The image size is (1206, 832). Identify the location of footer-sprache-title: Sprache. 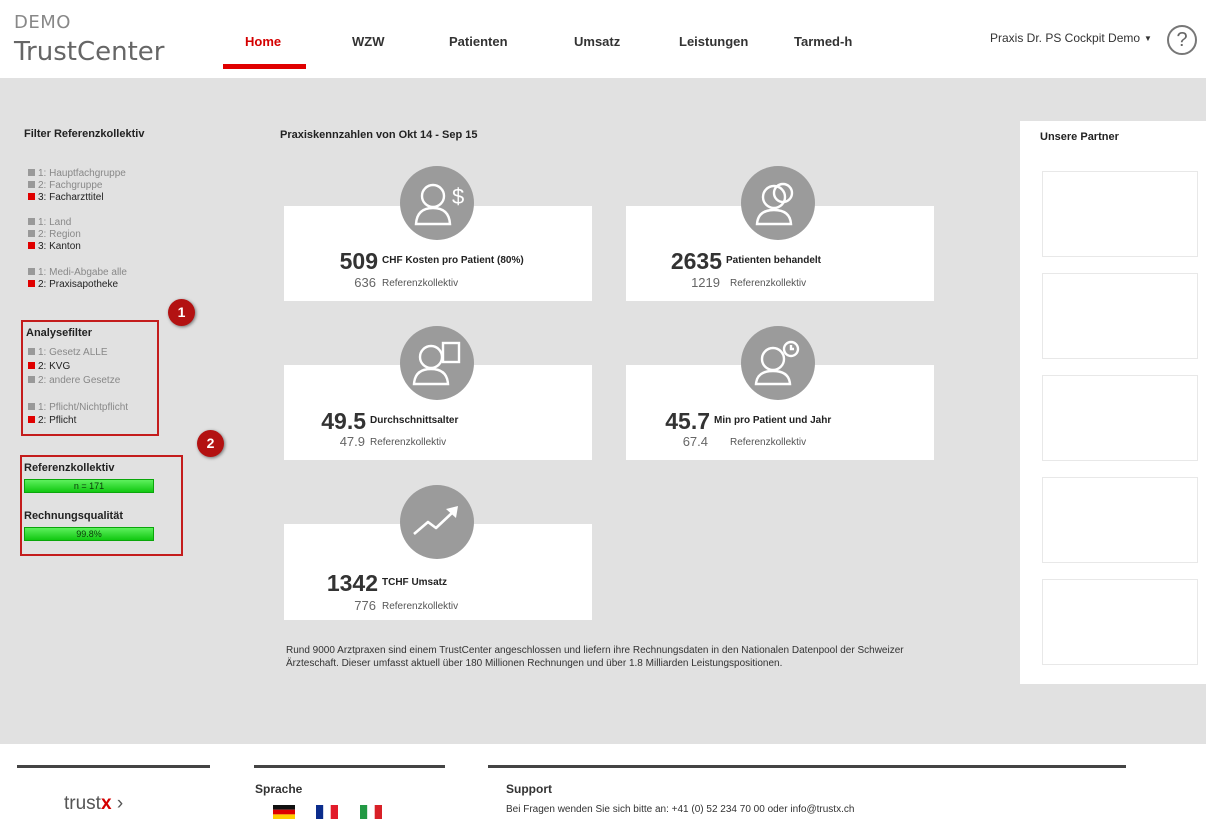
(279, 789).